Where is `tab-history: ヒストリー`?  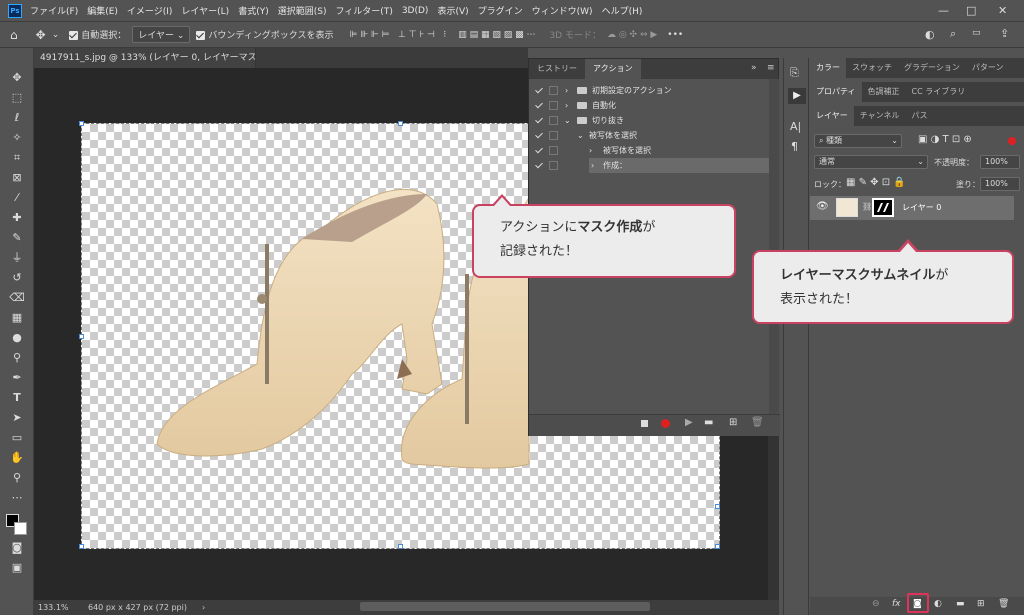
tab-history: ヒストリー is located at coordinates (557, 69).